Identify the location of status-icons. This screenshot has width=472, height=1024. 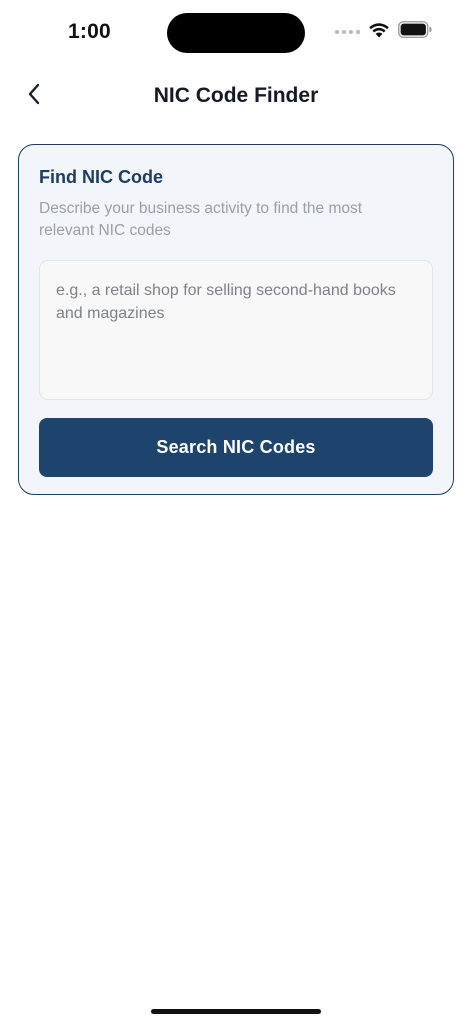
(383, 32).